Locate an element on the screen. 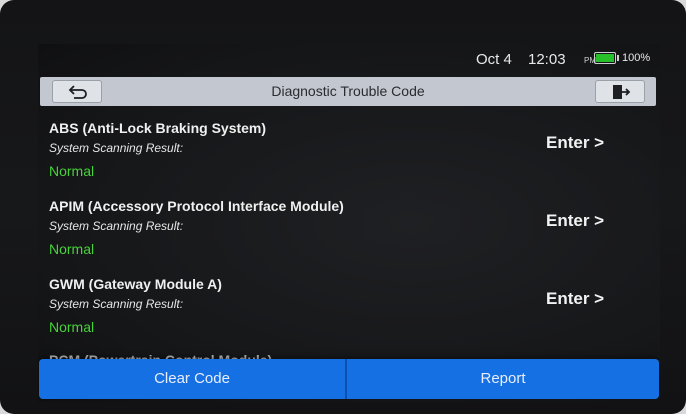 This screenshot has width=686, height=414. bottom-action-bar: Clear Code Report is located at coordinates (349, 379).